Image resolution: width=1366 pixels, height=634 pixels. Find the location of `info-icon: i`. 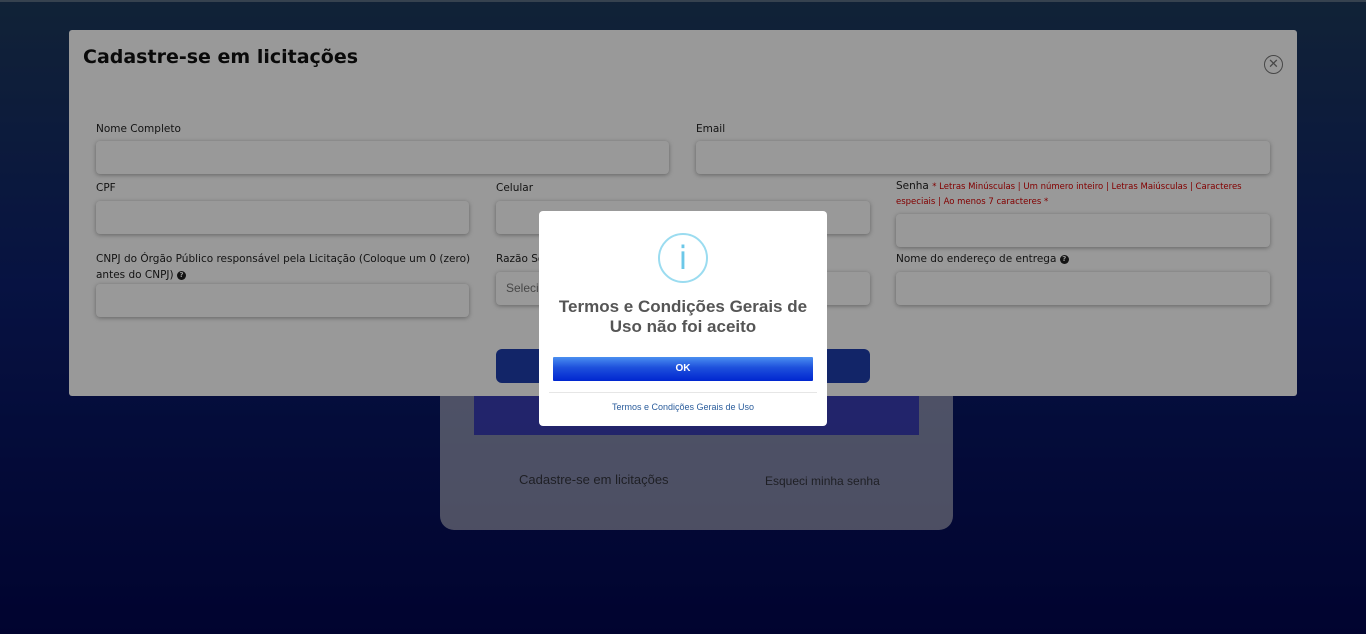

info-icon: i is located at coordinates (683, 258).